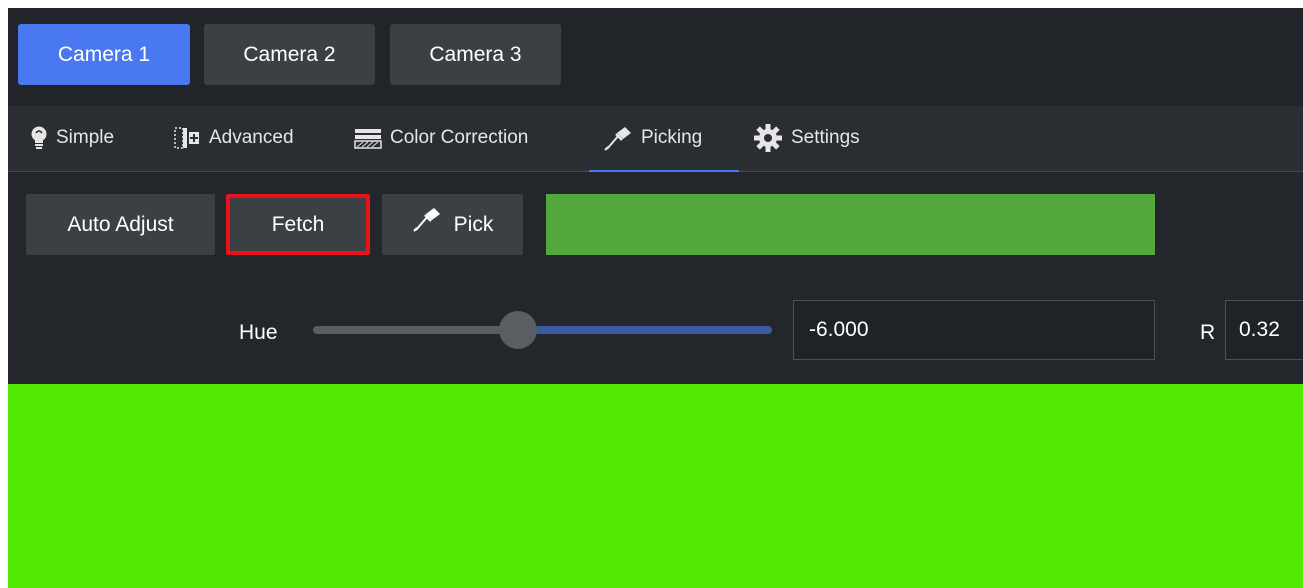 This screenshot has width=1303, height=588. Describe the element at coordinates (825, 137) in the screenshot. I see `tab-settings-label: Settings` at that location.